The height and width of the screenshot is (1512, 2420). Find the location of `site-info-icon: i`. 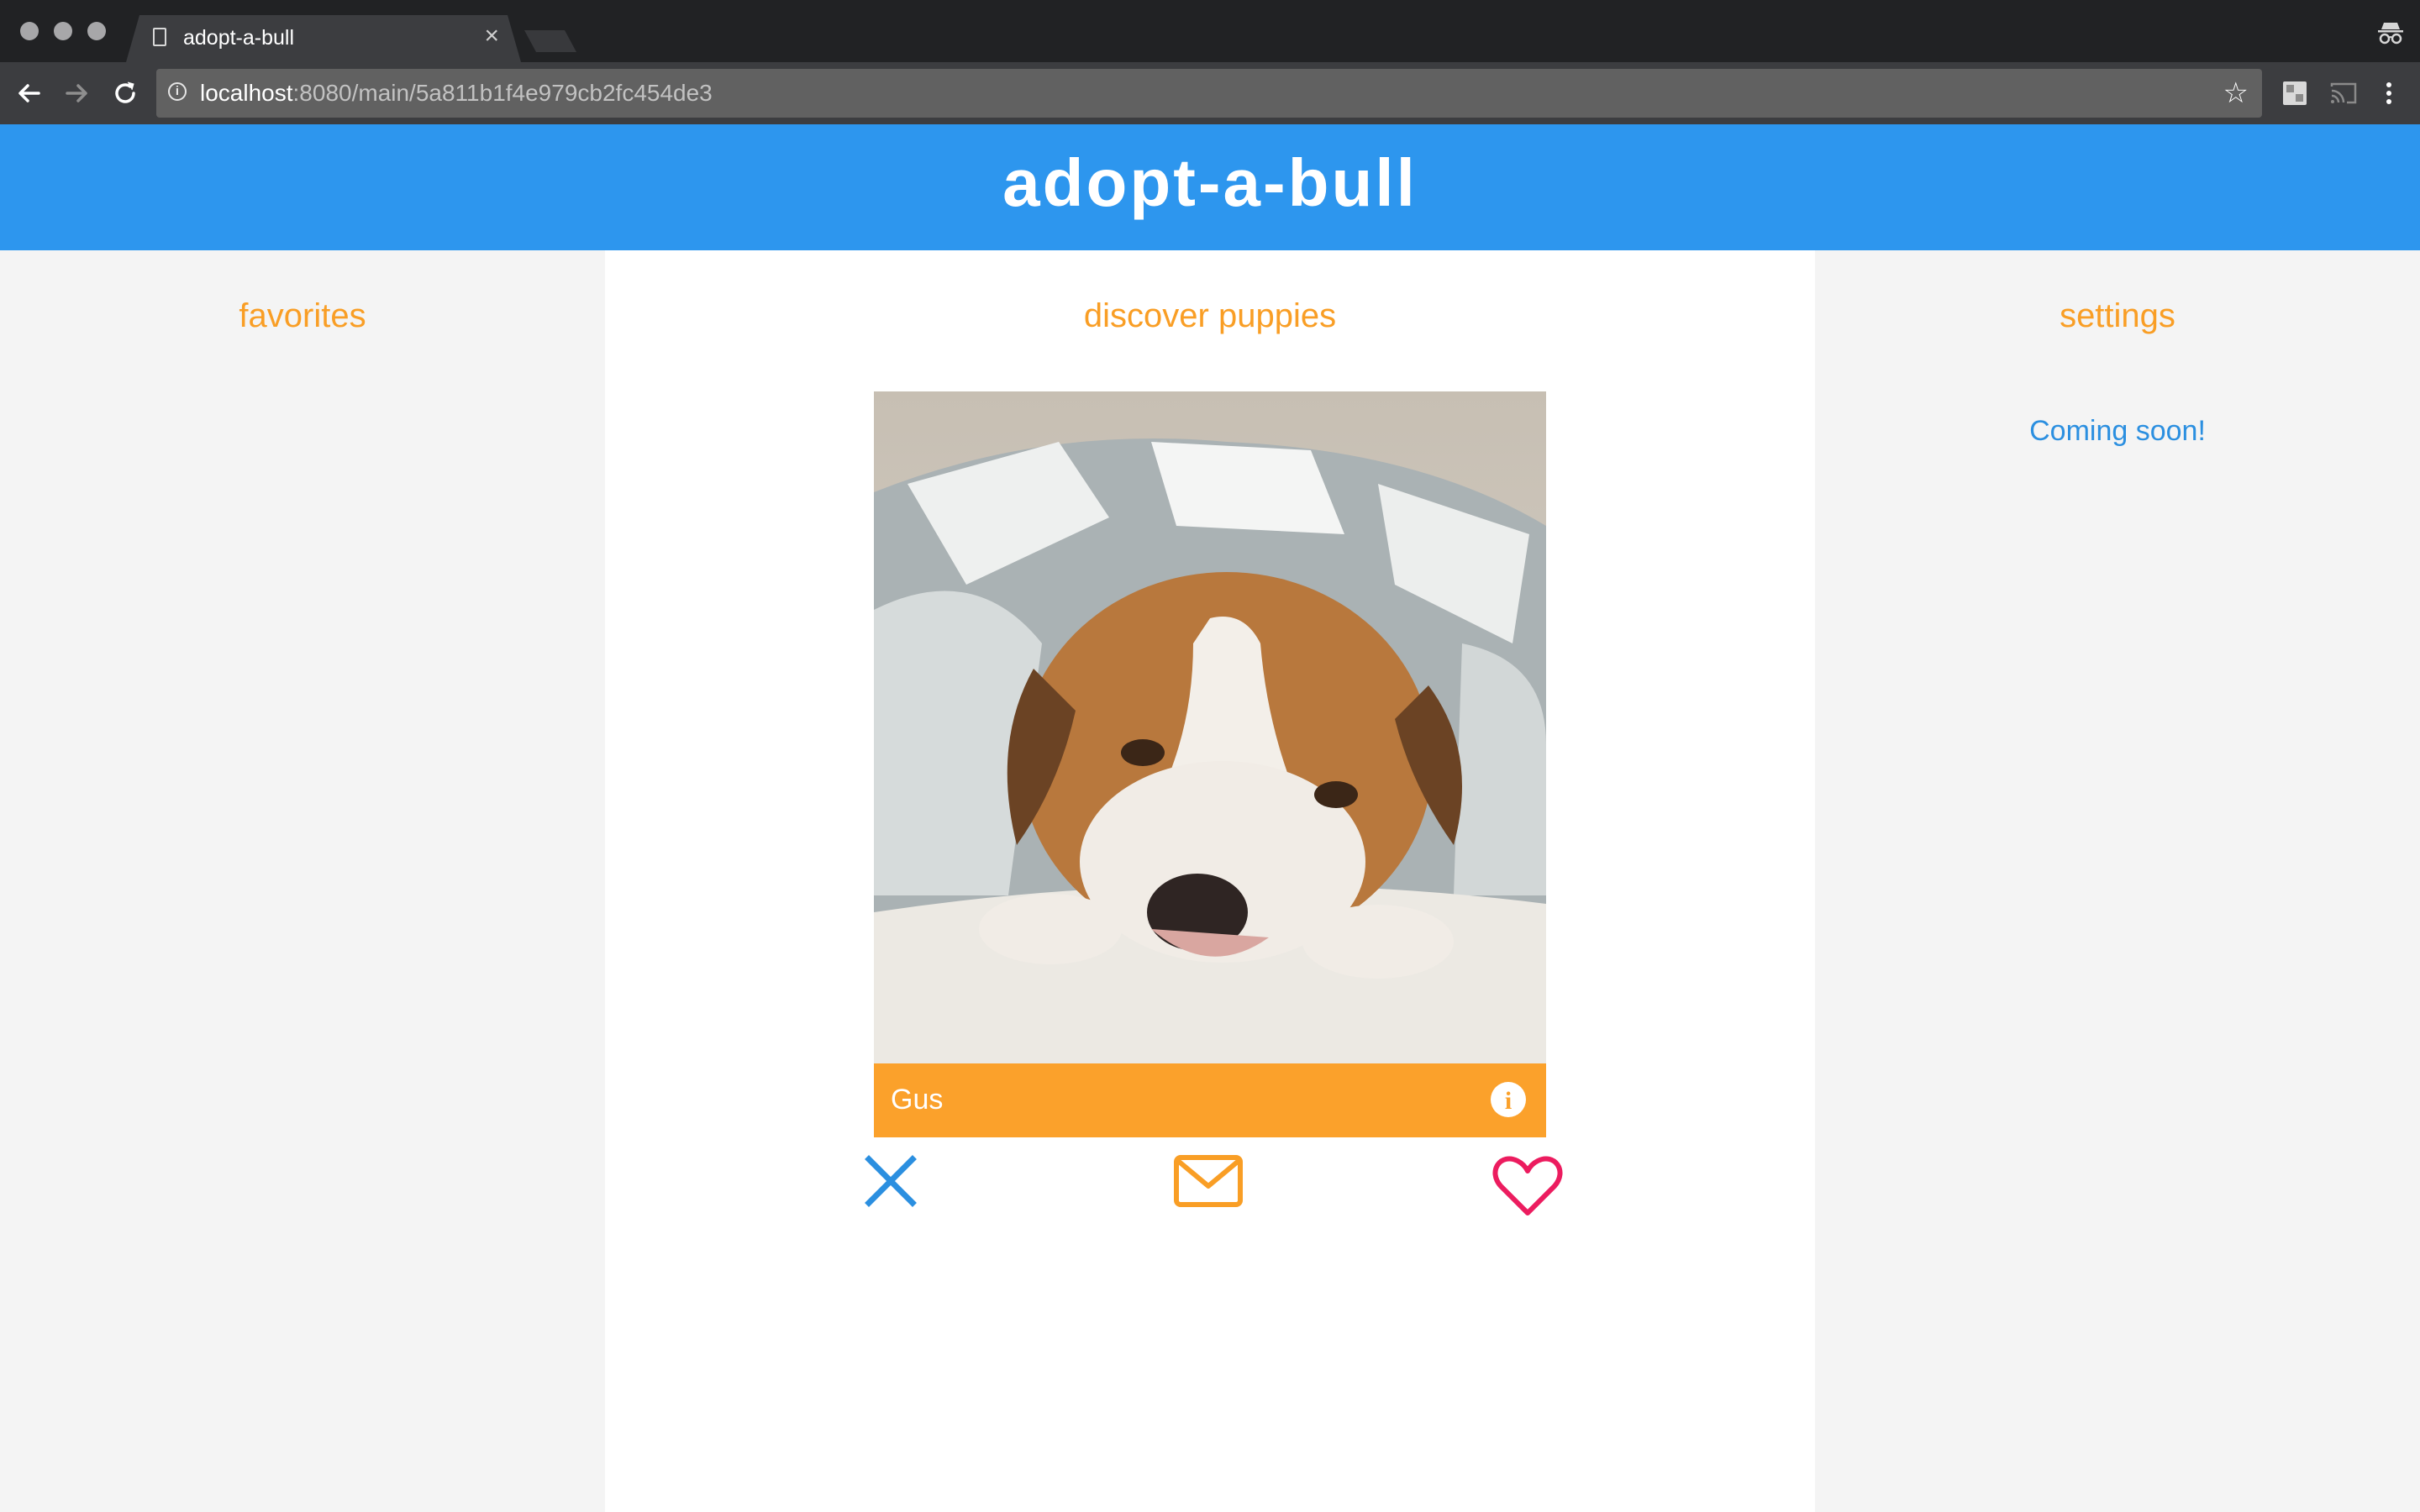

site-info-icon: i is located at coordinates (177, 91).